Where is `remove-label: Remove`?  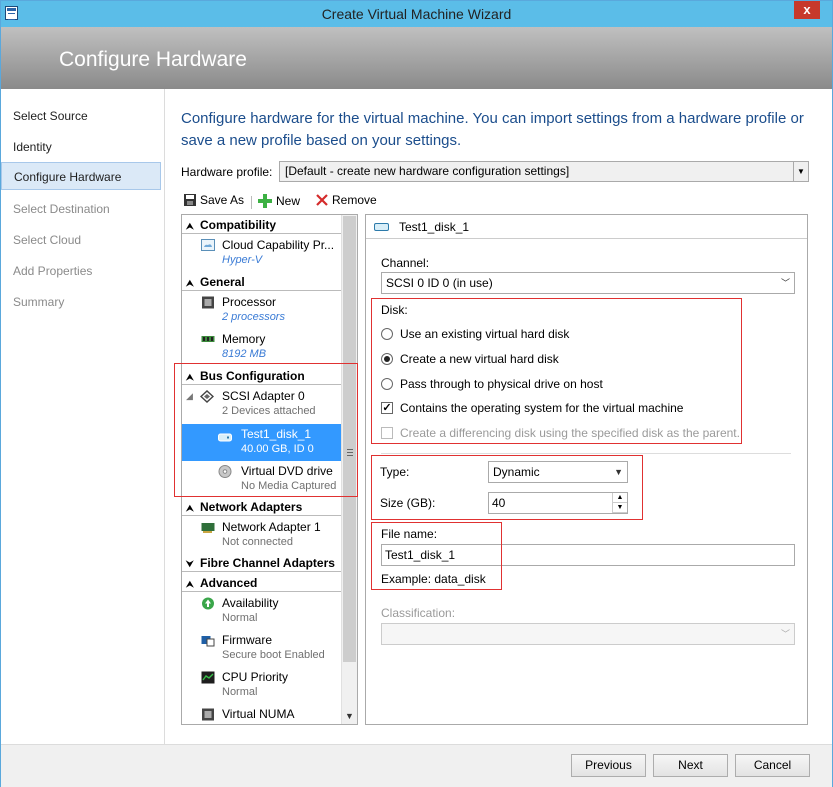 remove-label: Remove is located at coordinates (354, 200).